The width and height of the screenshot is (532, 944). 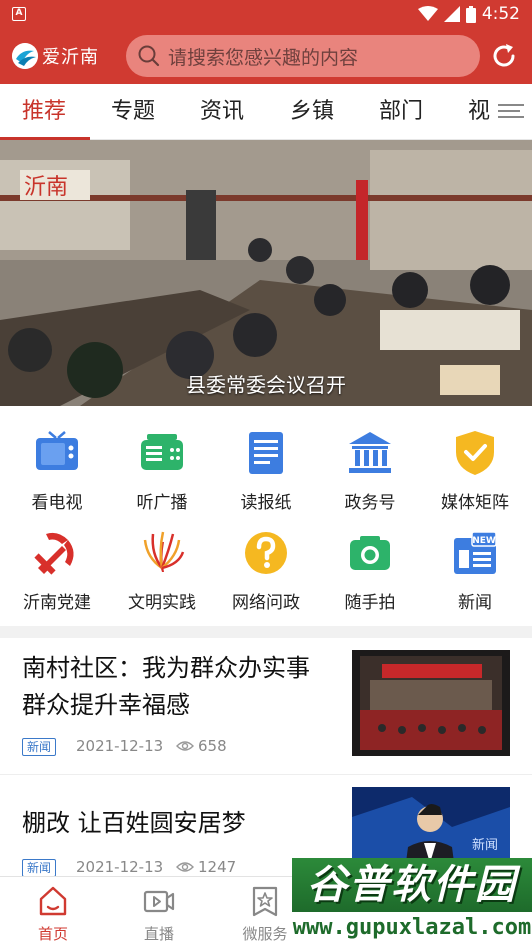 I want to click on banner-caption: 县委常委会议召开, so click(x=266, y=385).